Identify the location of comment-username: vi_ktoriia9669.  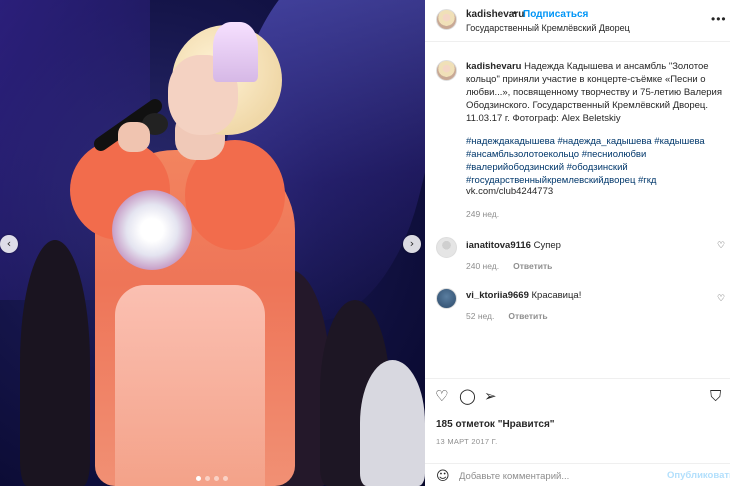
(497, 295).